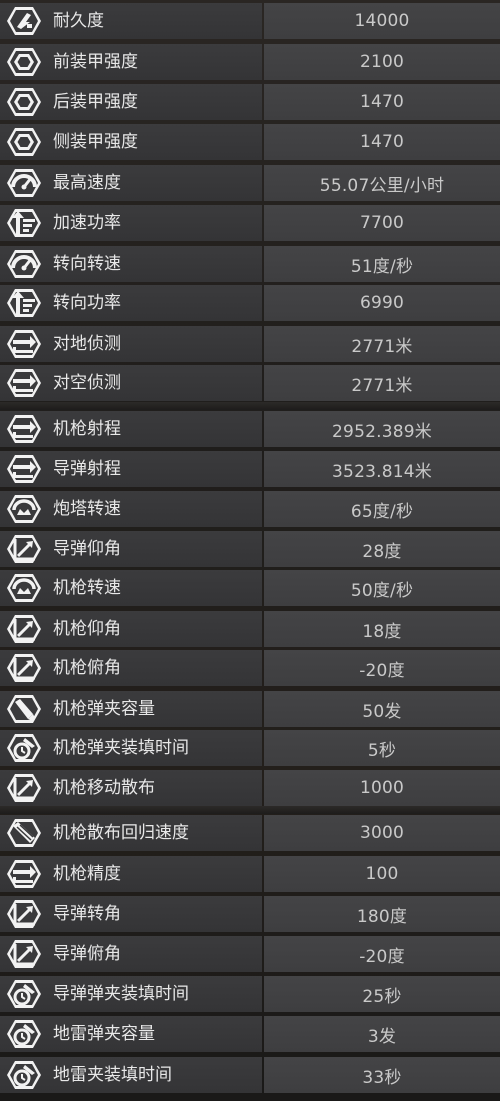 Image resolution: width=500 pixels, height=1101 pixels. What do you see at coordinates (131, 1034) in the screenshot?
I see `stat-name-cell: 地雷弹夹容量` at bounding box center [131, 1034].